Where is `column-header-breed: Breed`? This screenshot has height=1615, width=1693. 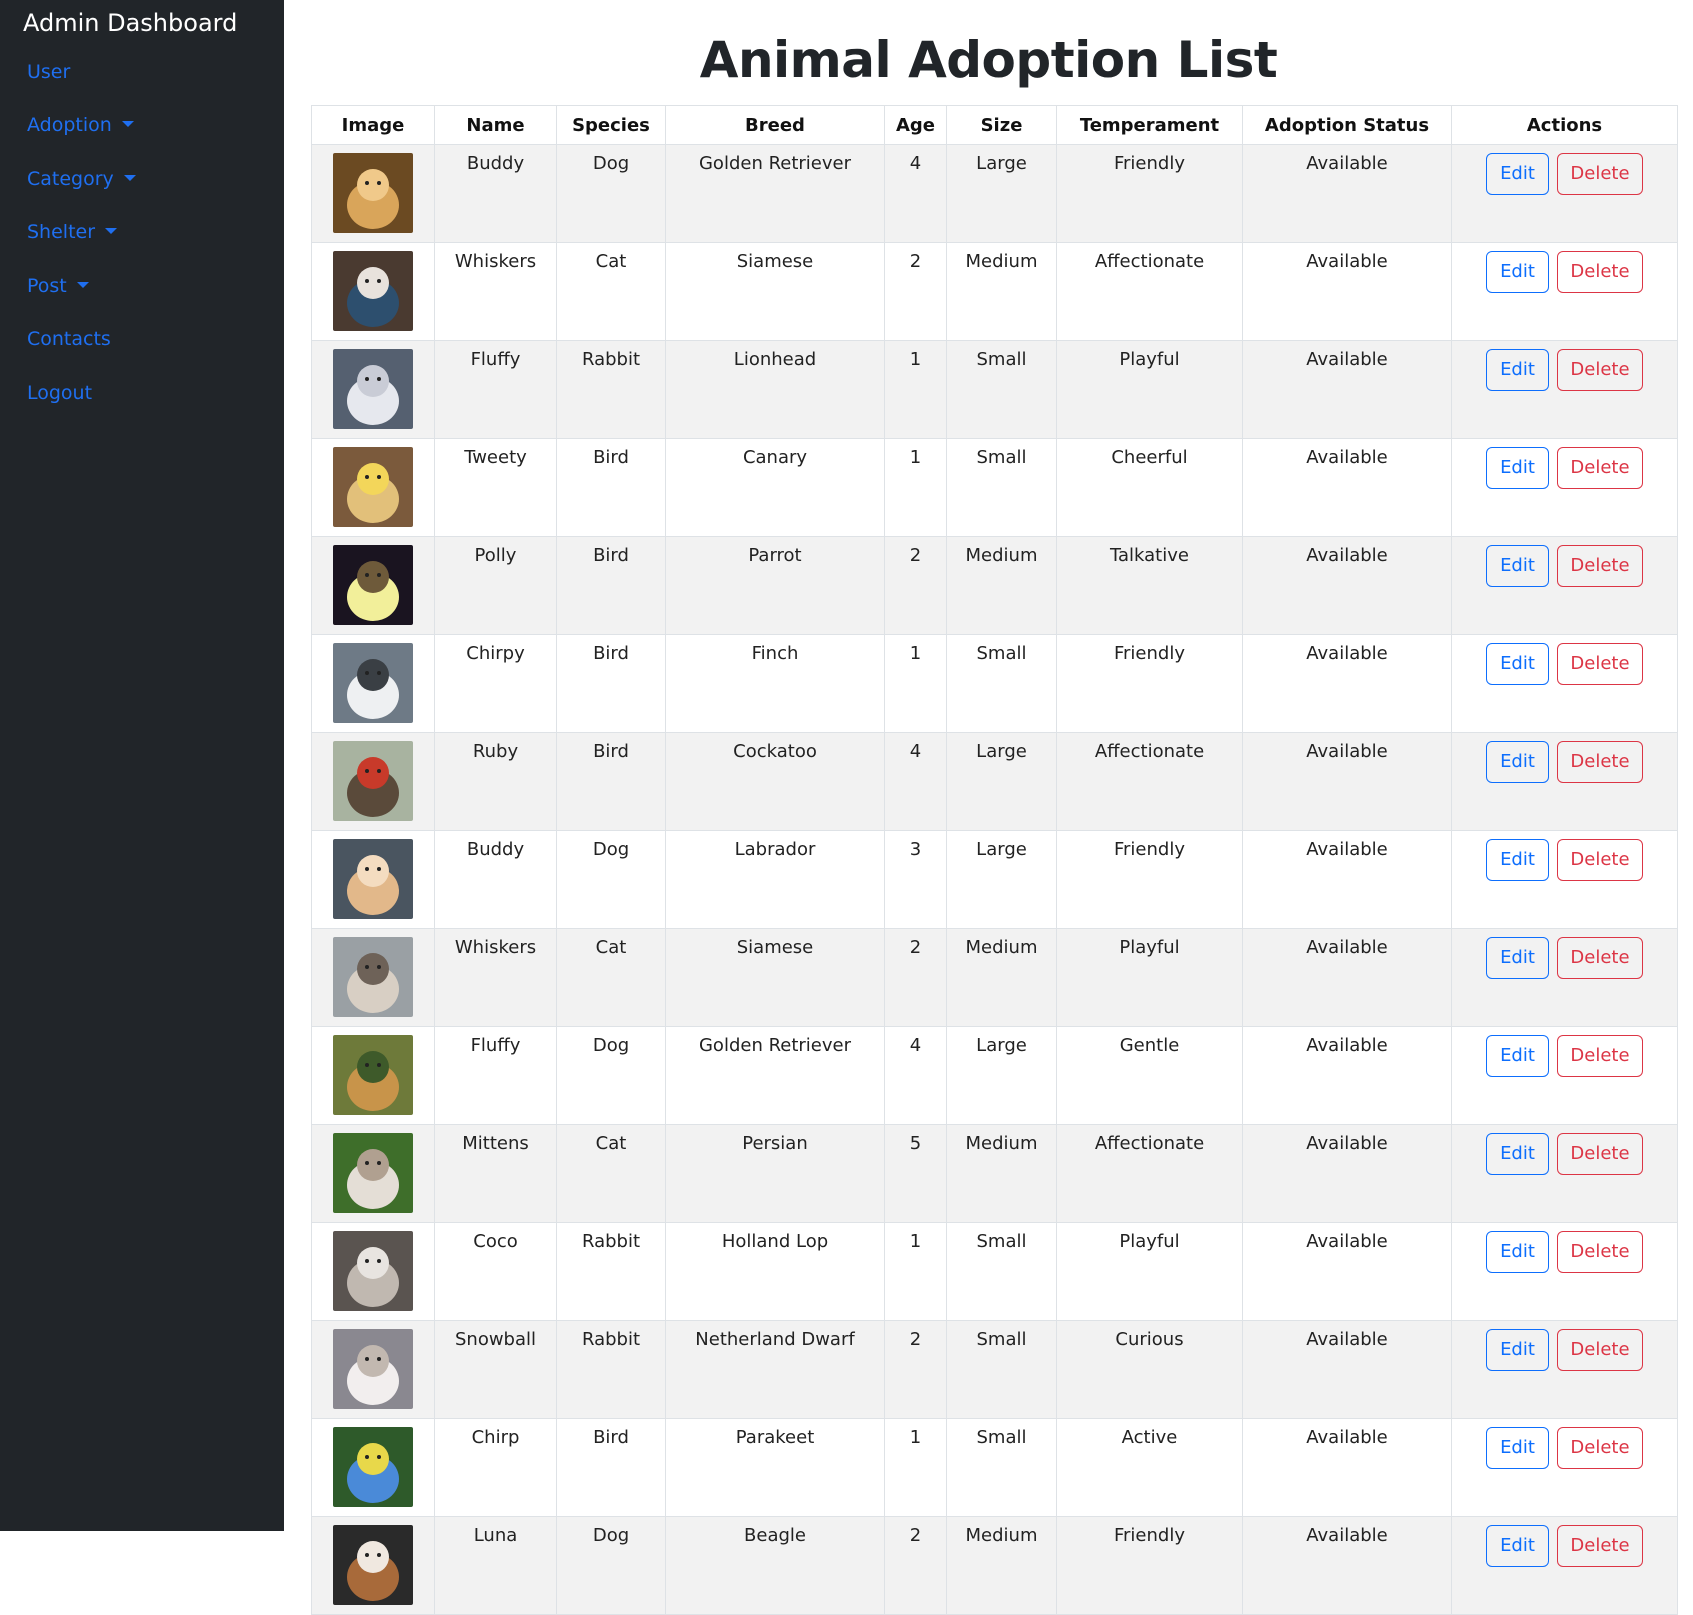 column-header-breed: Breed is located at coordinates (775, 125).